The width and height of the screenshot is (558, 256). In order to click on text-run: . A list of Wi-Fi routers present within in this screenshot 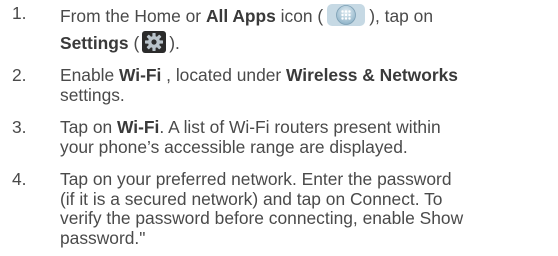, I will do `click(300, 127)`.